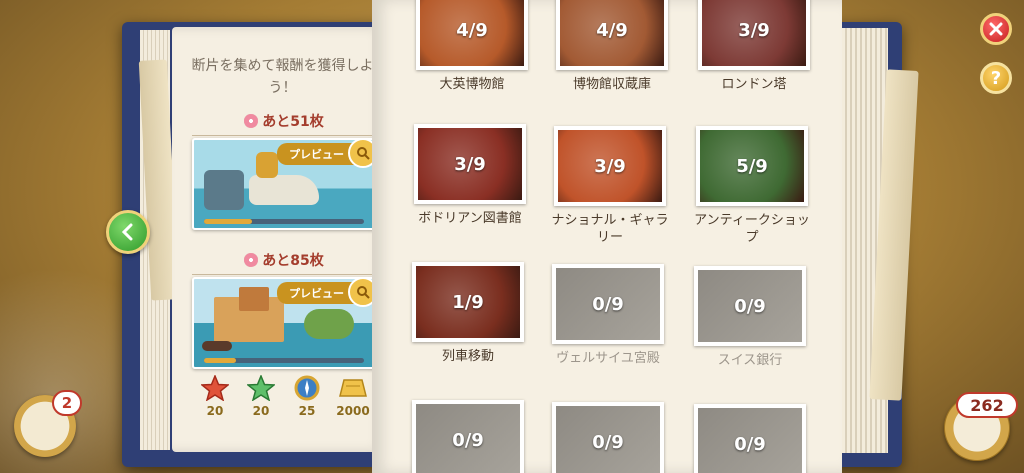 The image size is (1024, 473). I want to click on scene-tile: 5/9 アンティークショップ, so click(752, 186).